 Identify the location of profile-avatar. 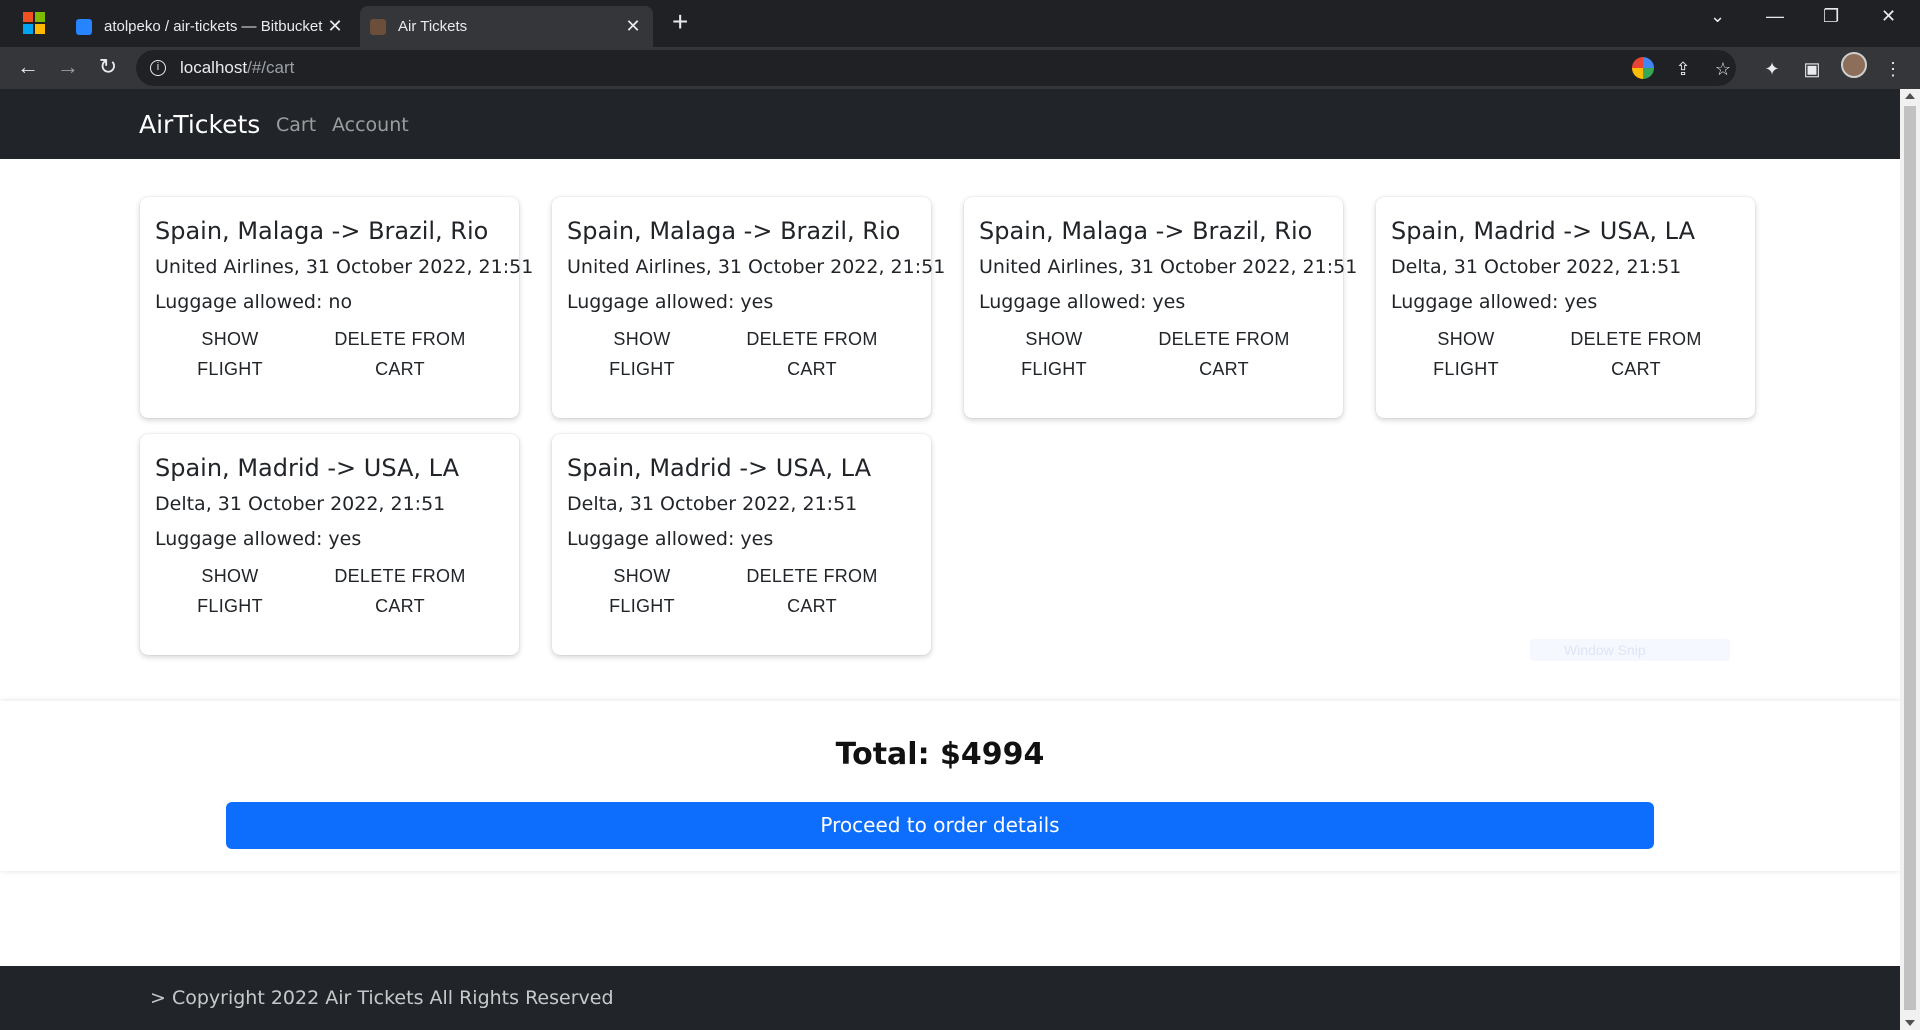
(1854, 65).